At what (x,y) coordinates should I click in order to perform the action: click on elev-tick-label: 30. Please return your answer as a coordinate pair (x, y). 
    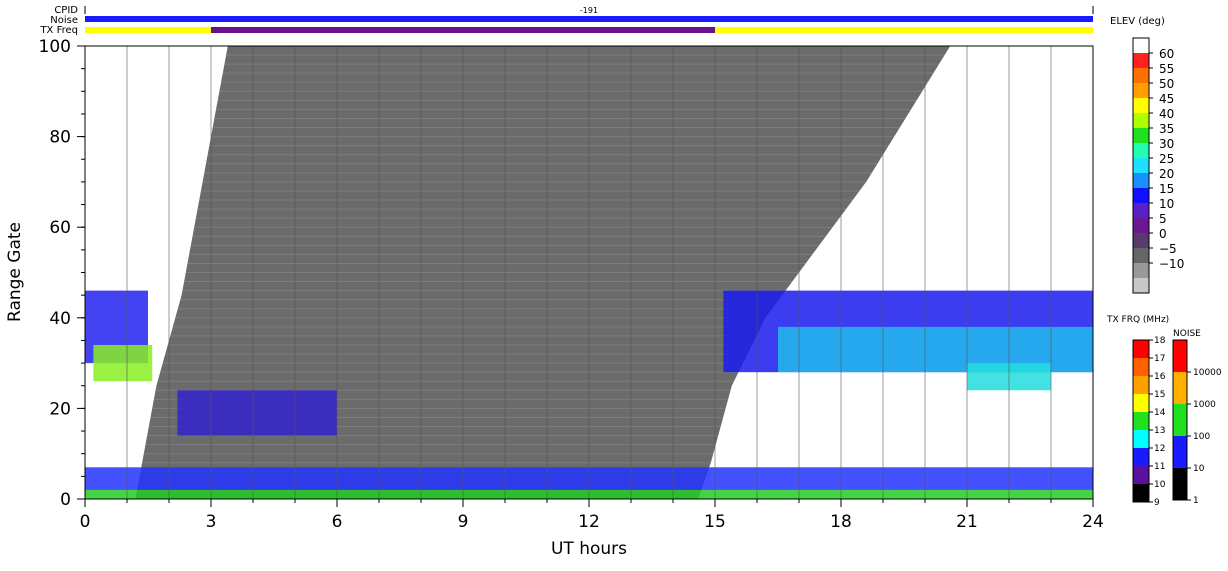
    Looking at the image, I should click on (1166, 144).